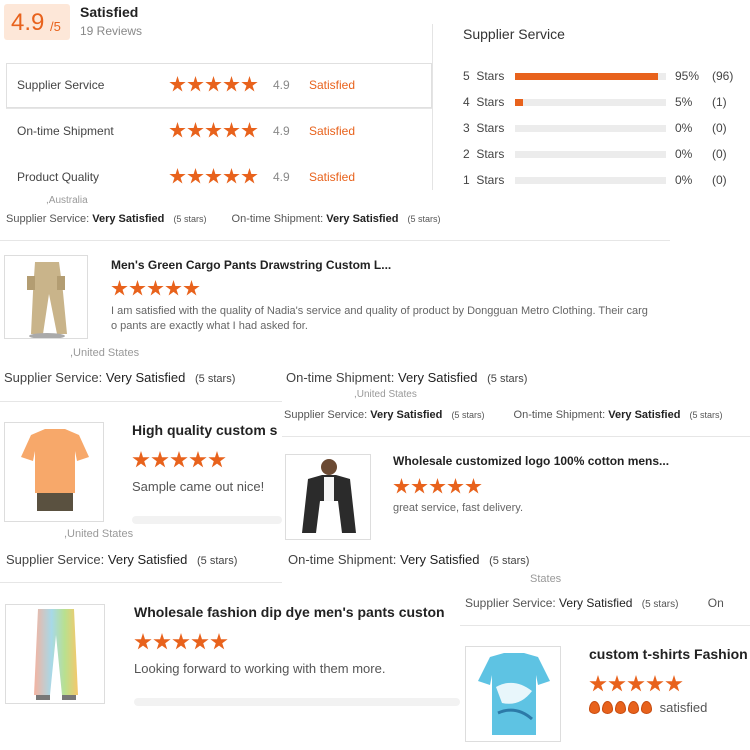 This screenshot has height=750, width=750. I want to click on score-value: 4.9, so click(28, 22).